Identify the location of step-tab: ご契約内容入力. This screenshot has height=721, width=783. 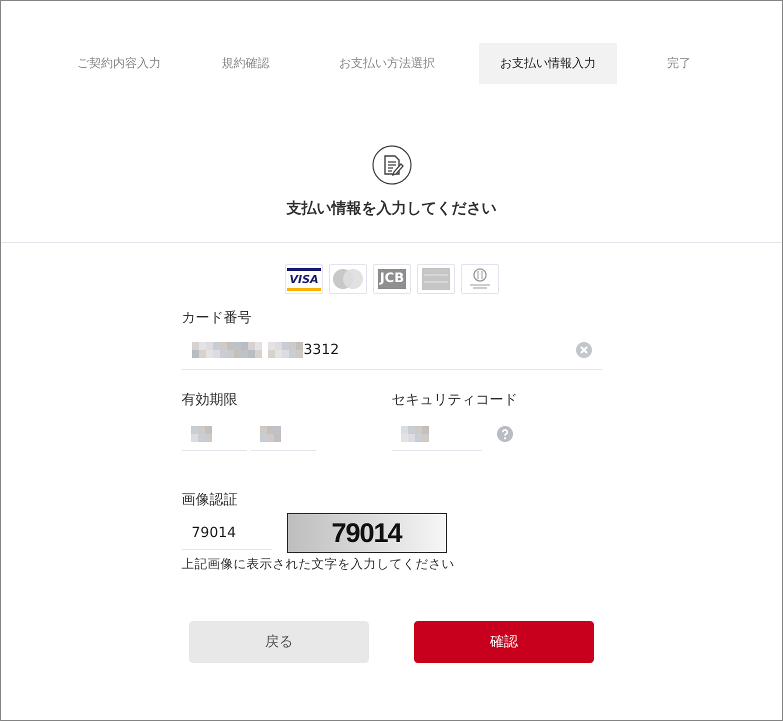
(119, 63).